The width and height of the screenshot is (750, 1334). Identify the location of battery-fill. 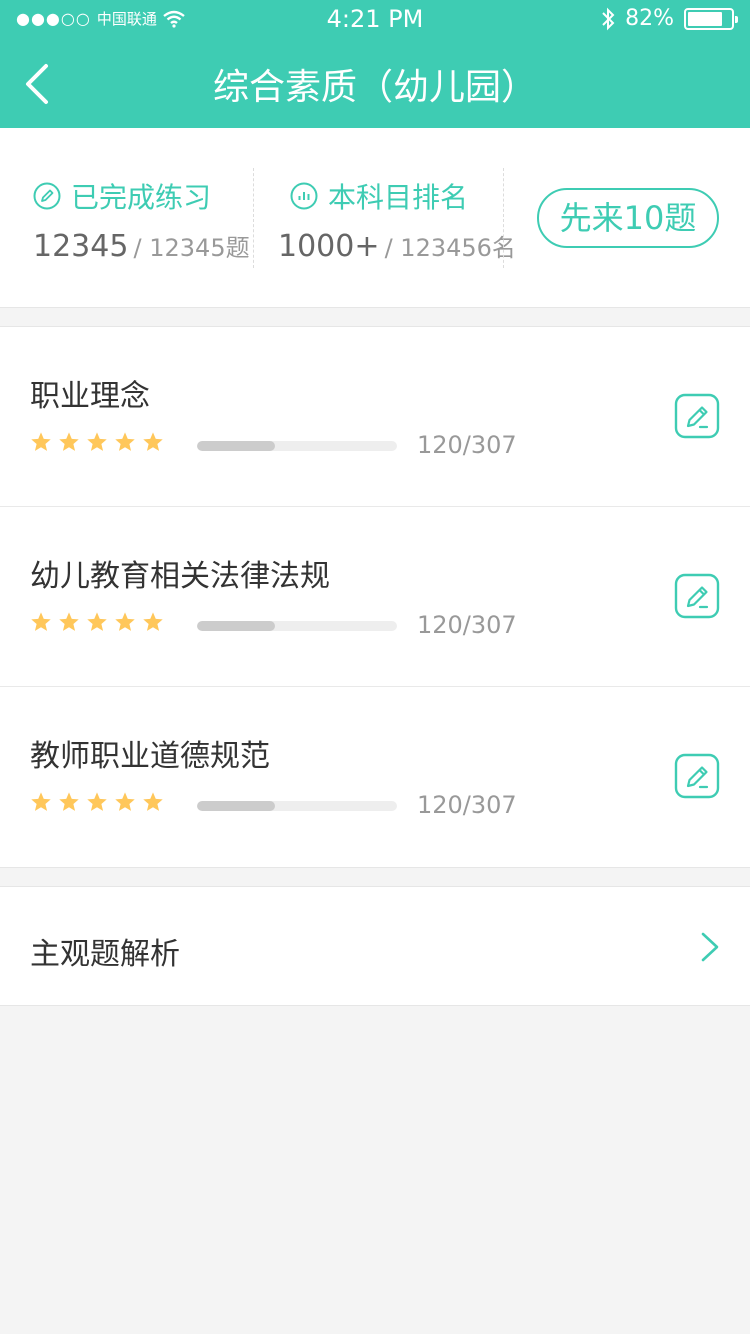
(705, 18).